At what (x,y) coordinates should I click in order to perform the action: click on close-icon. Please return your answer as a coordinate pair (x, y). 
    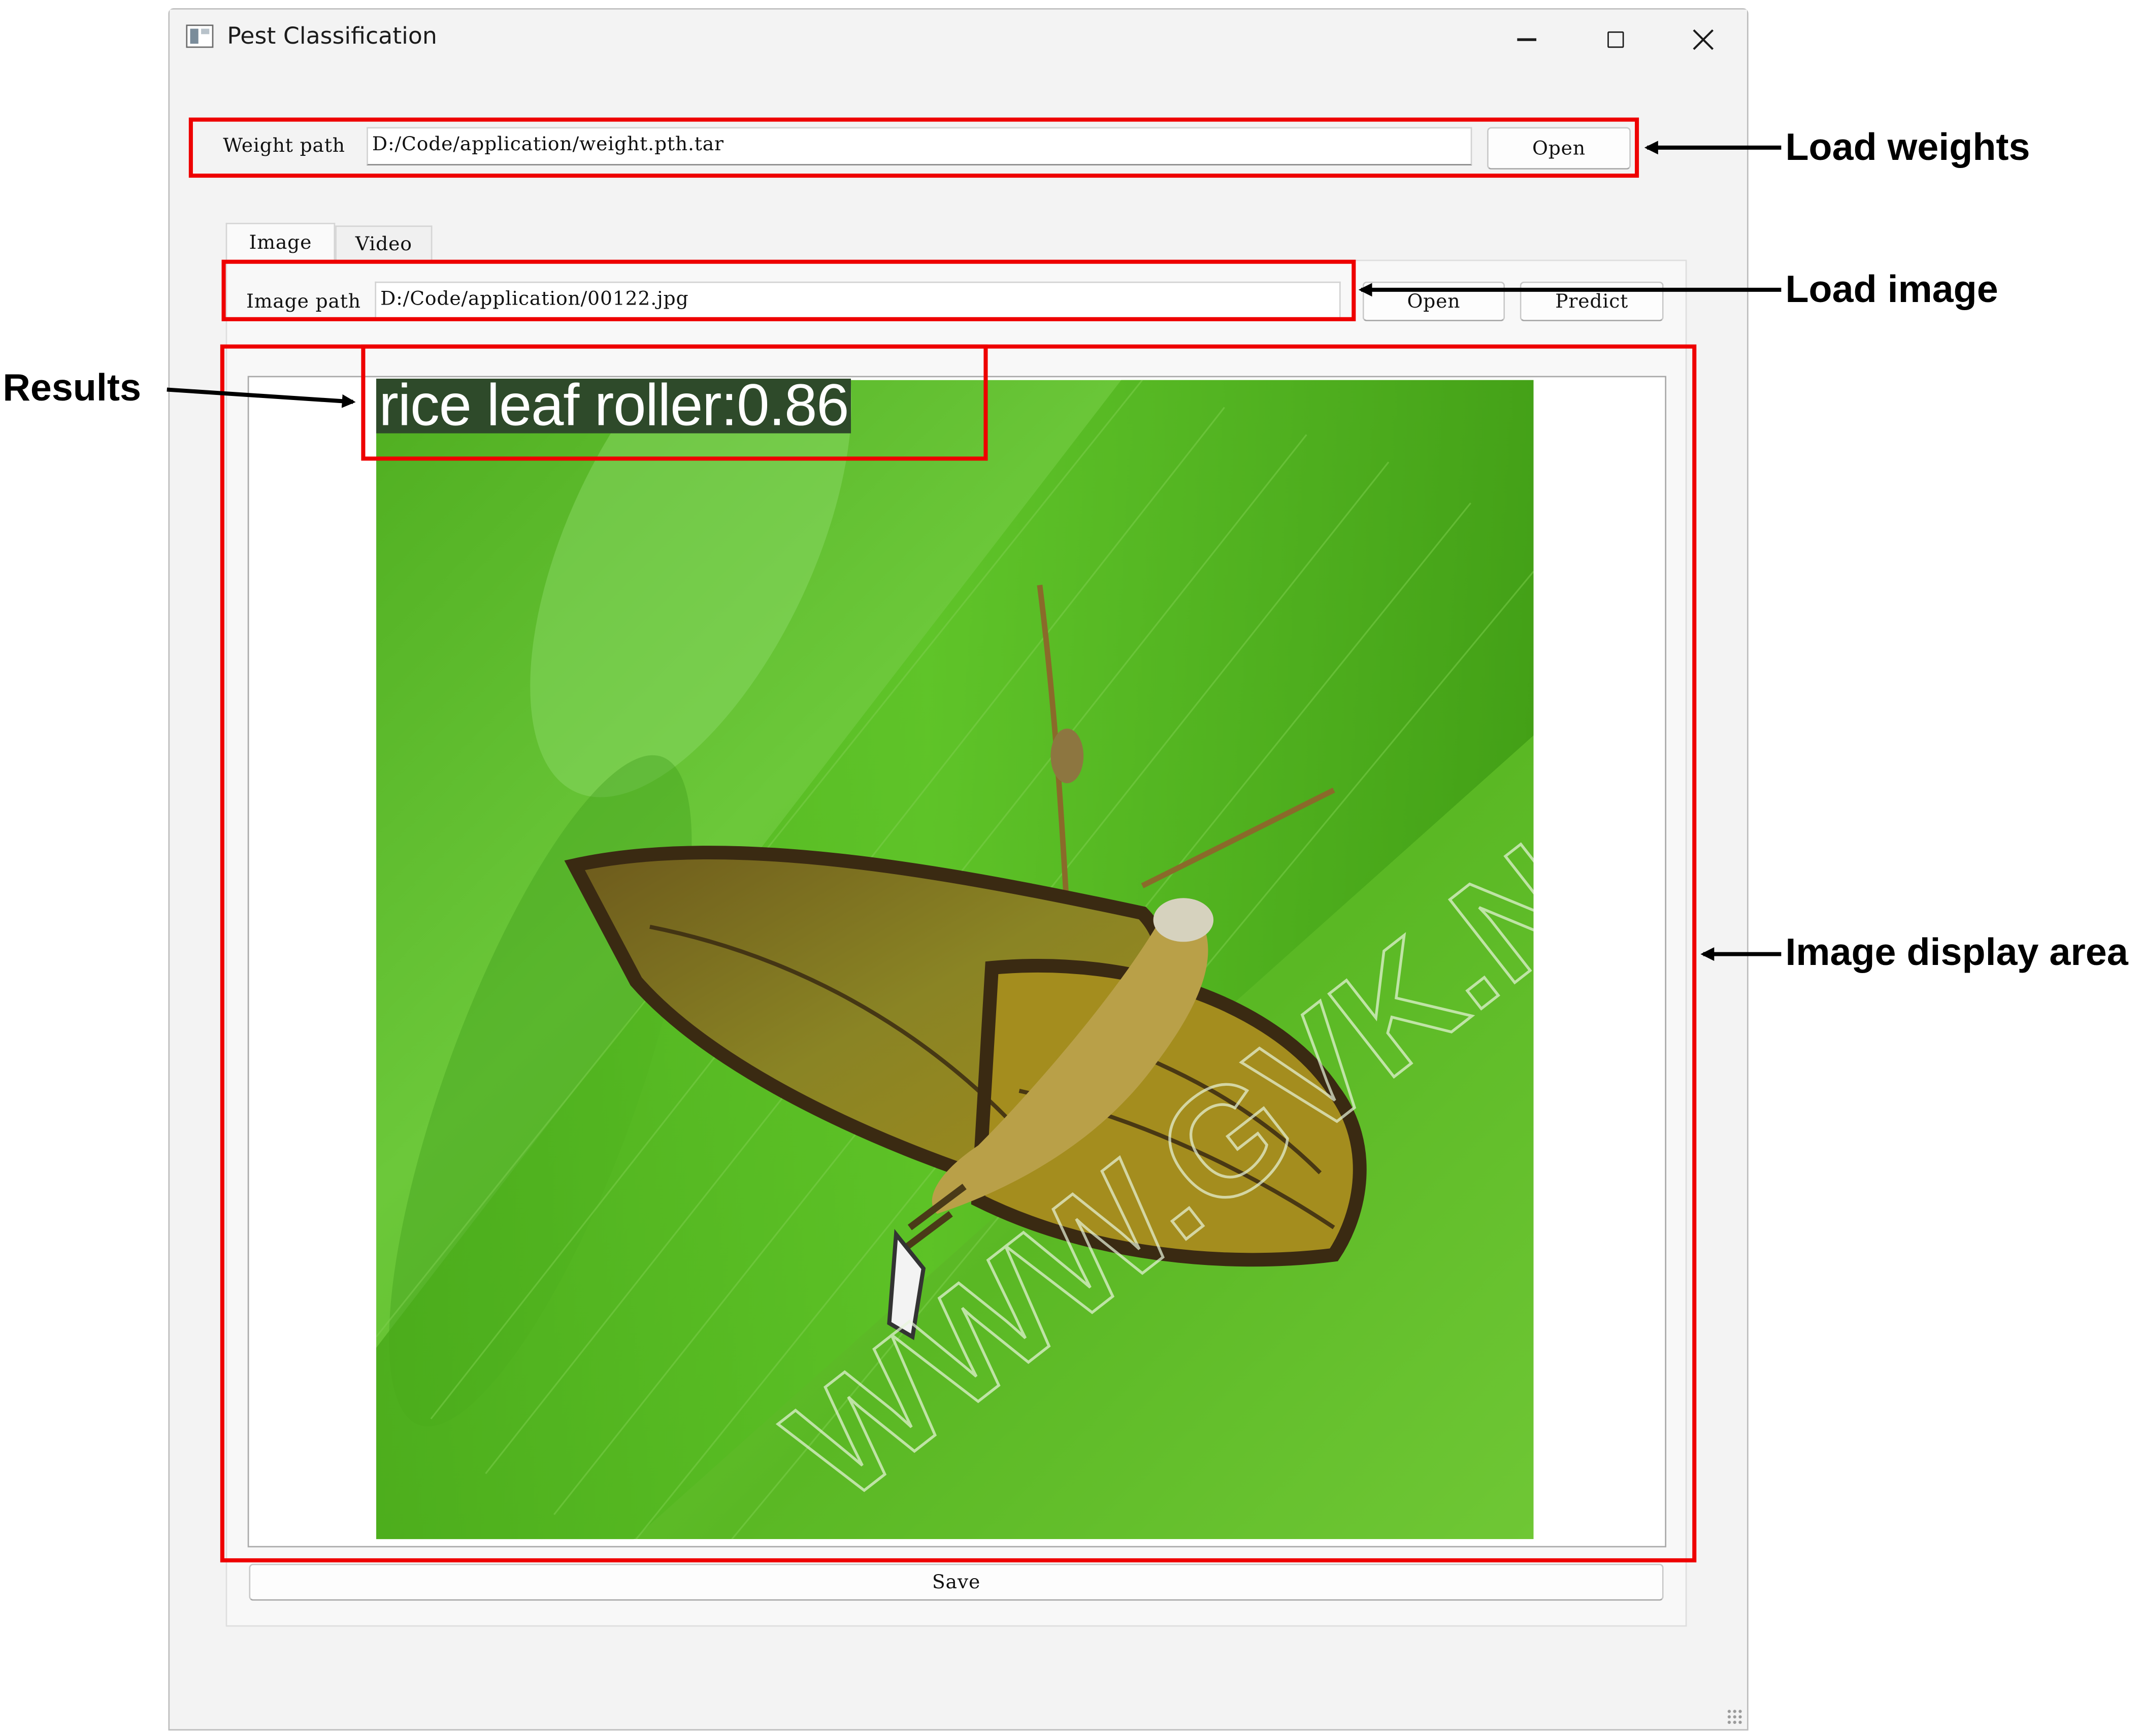
    Looking at the image, I should click on (1703, 39).